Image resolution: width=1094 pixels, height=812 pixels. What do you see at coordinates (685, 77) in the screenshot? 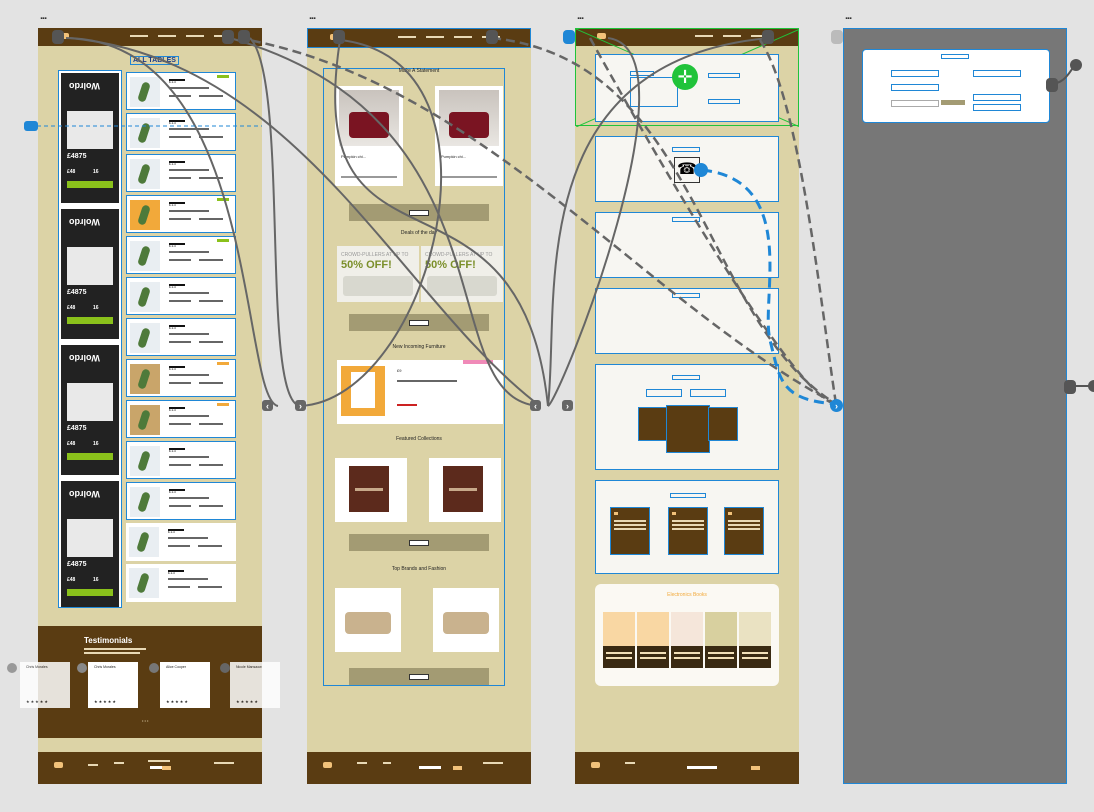
I see `move-handle-icon: ✛` at bounding box center [685, 77].